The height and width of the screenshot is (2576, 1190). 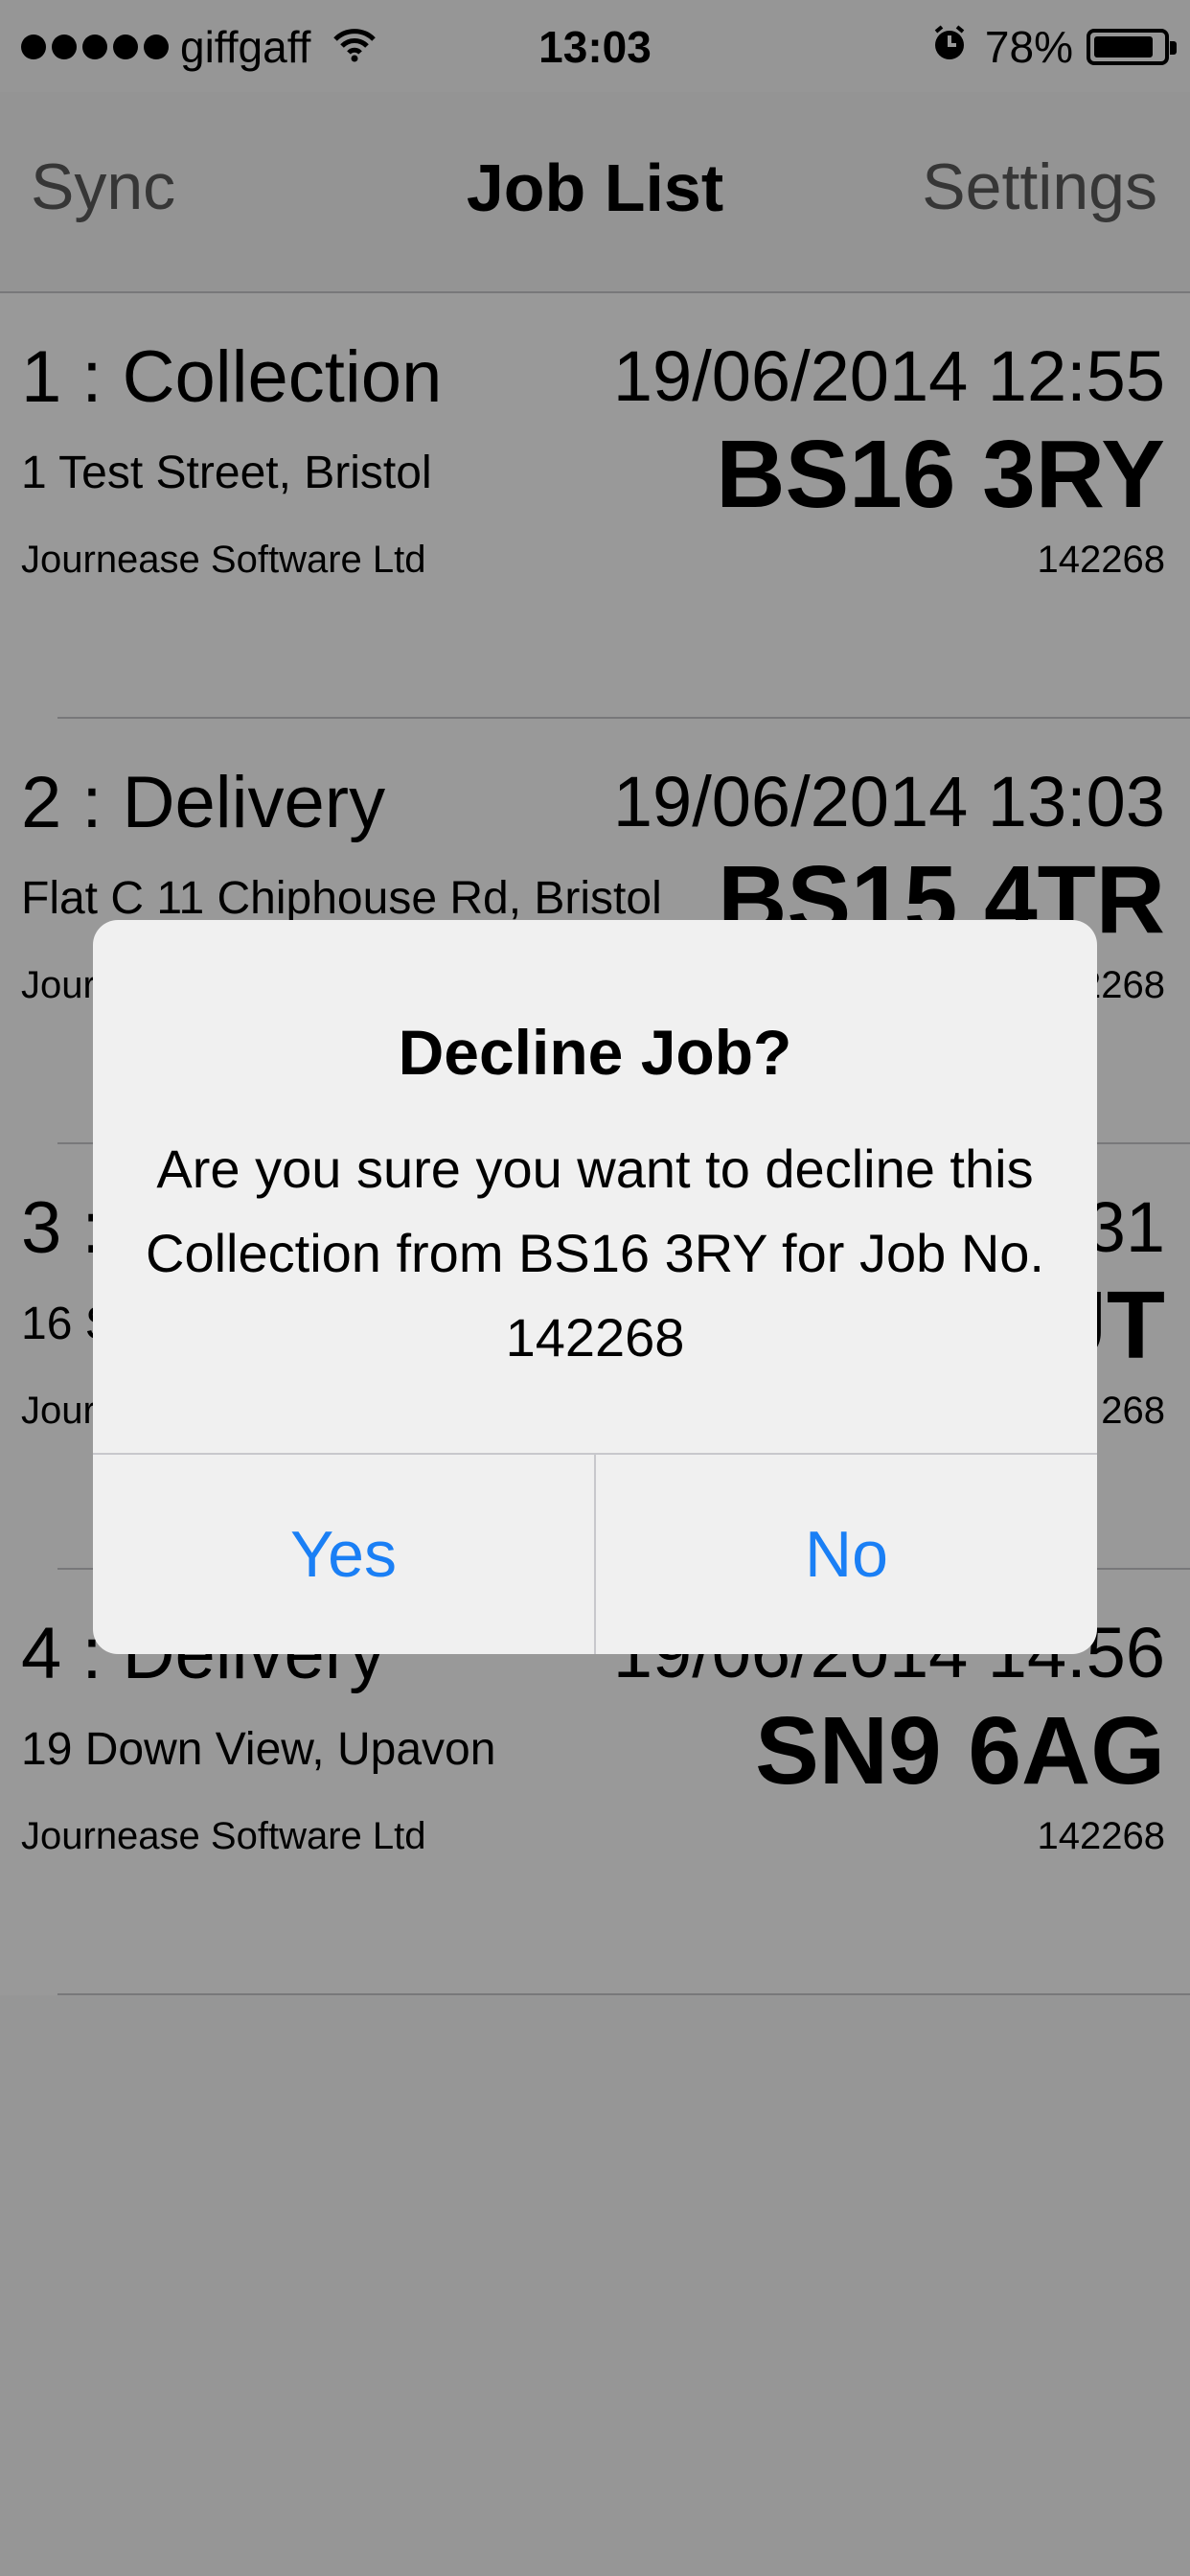 What do you see at coordinates (845, 1554) in the screenshot?
I see `no-button: No` at bounding box center [845, 1554].